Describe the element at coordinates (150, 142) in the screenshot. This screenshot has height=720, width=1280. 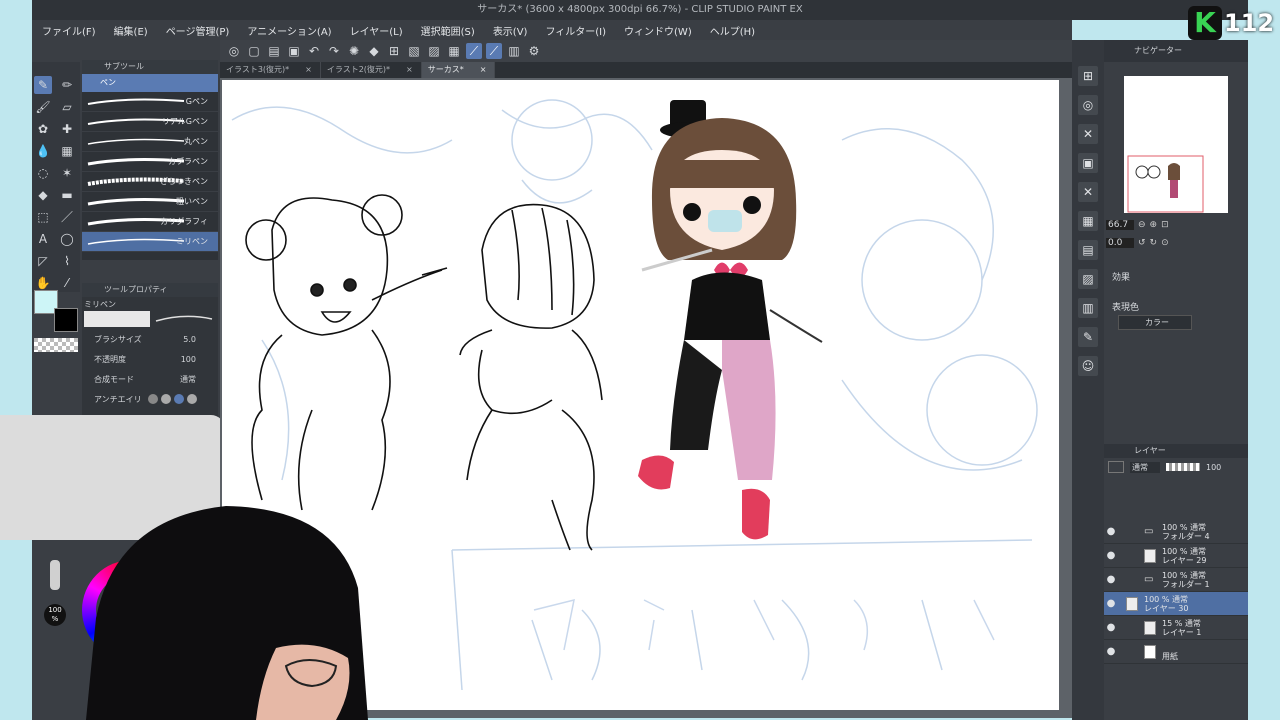
I see `brush-item: 丸ペン` at that location.